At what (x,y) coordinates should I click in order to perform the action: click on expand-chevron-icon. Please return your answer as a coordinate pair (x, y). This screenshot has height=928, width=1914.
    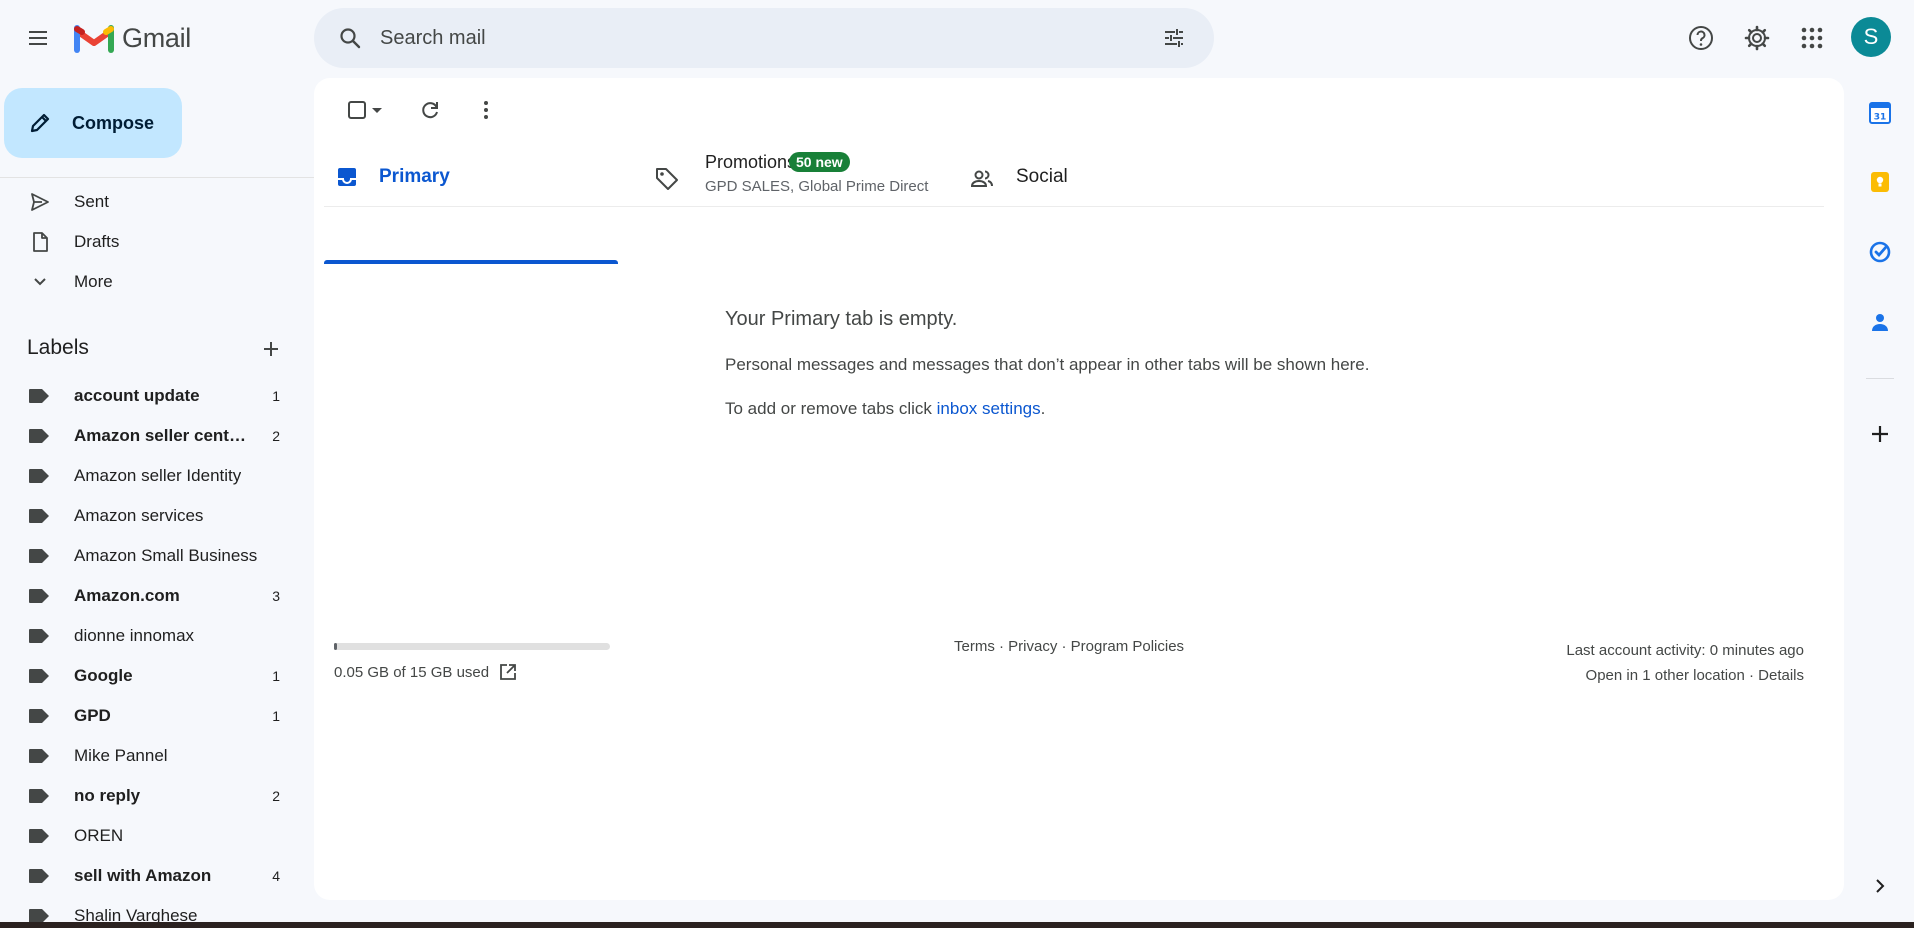
    Looking at the image, I should click on (1880, 886).